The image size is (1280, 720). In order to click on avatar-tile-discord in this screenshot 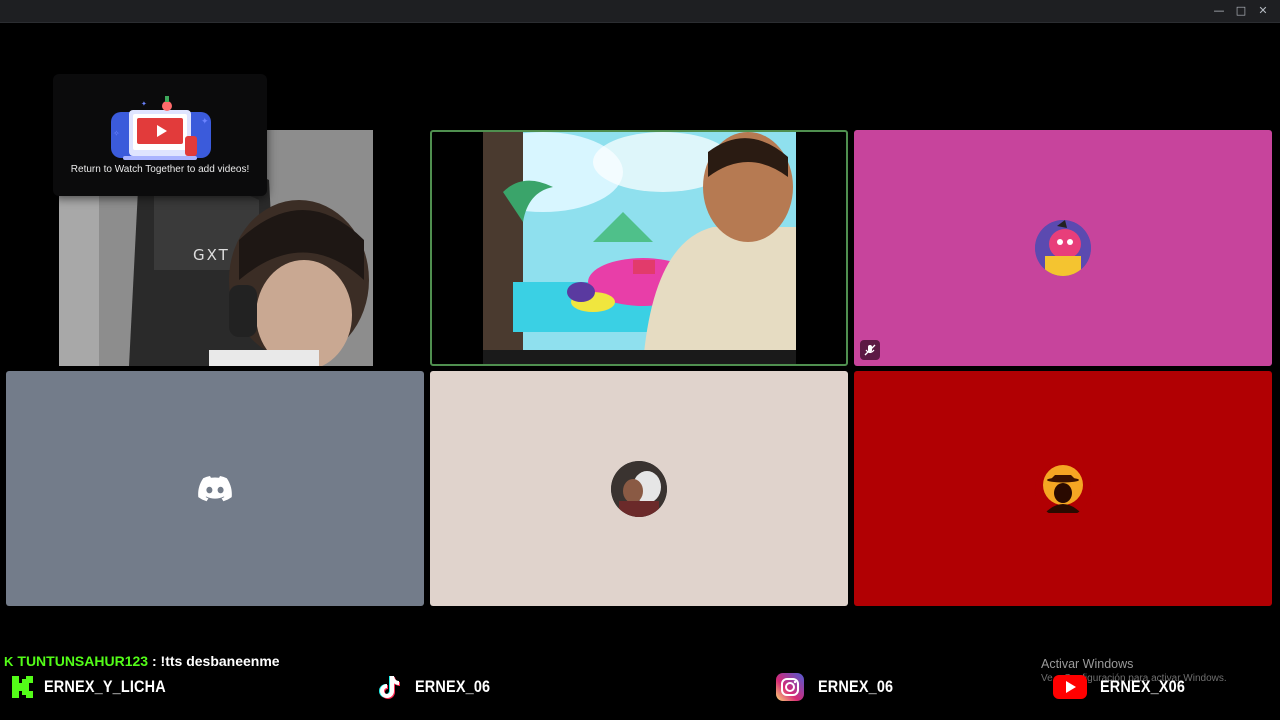, I will do `click(215, 488)`.